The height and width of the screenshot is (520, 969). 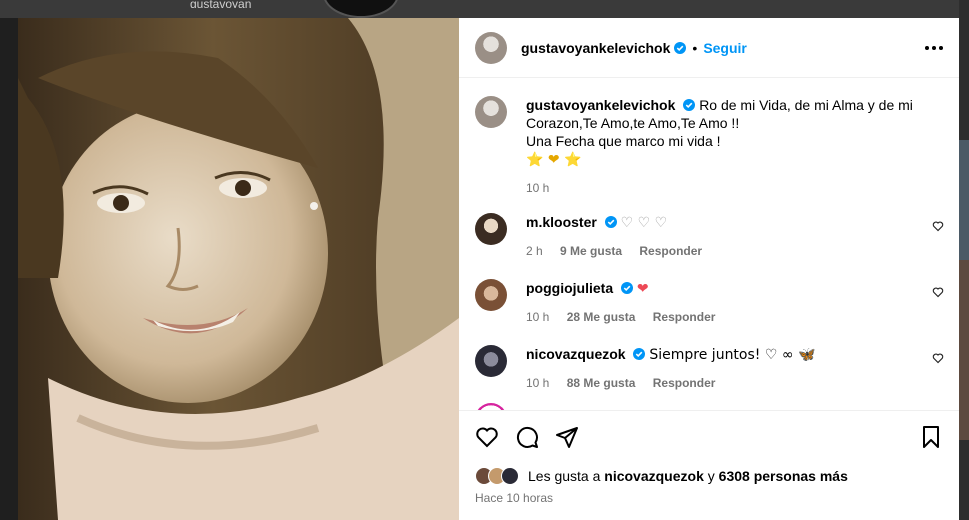 I want to click on likes-user: nicovazquezok, so click(x=654, y=476).